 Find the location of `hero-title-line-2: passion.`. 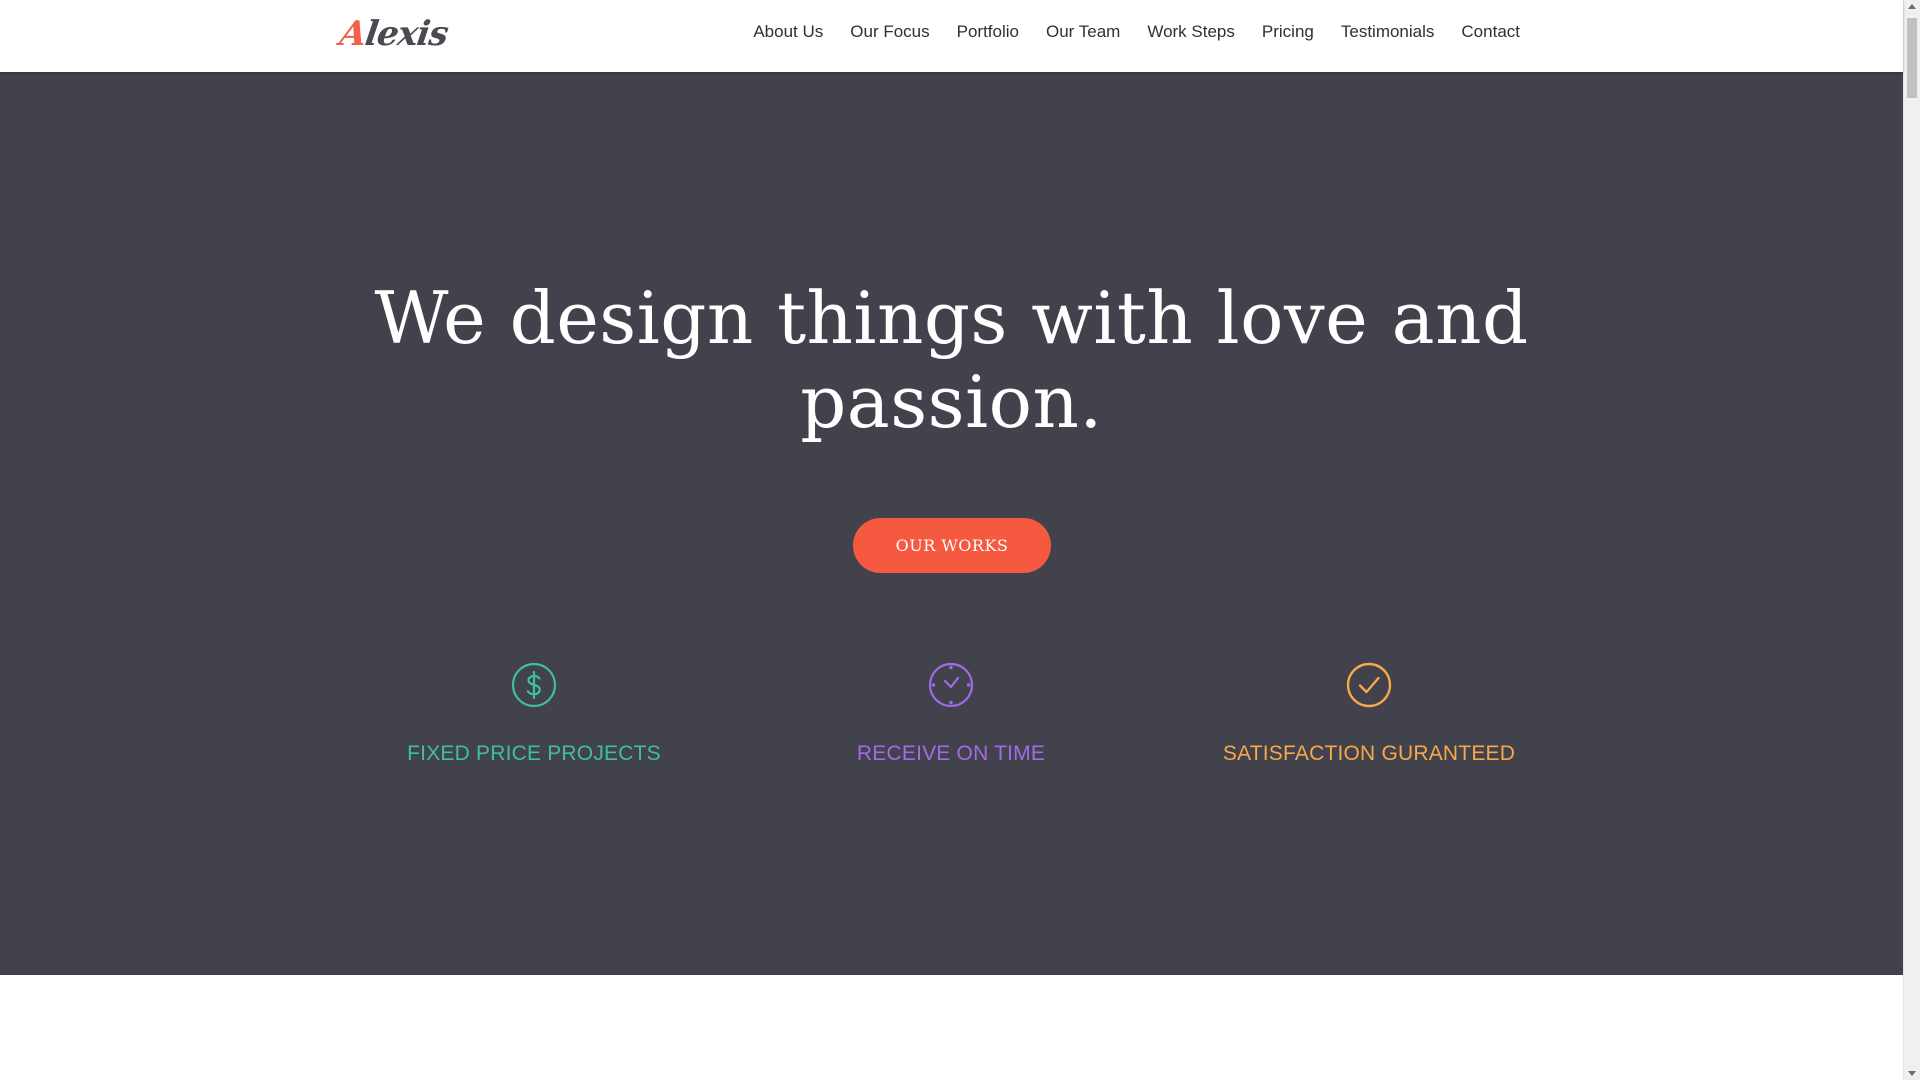

hero-title-line-2: passion. is located at coordinates (951, 402).